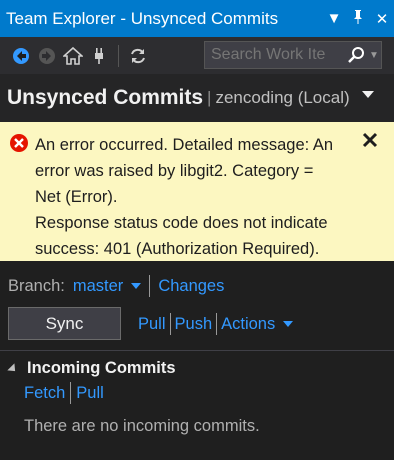 Image resolution: width=394 pixels, height=460 pixels. I want to click on title-bar: Team Explorer - Unsynced Commits ▼ ✕, so click(197, 18).